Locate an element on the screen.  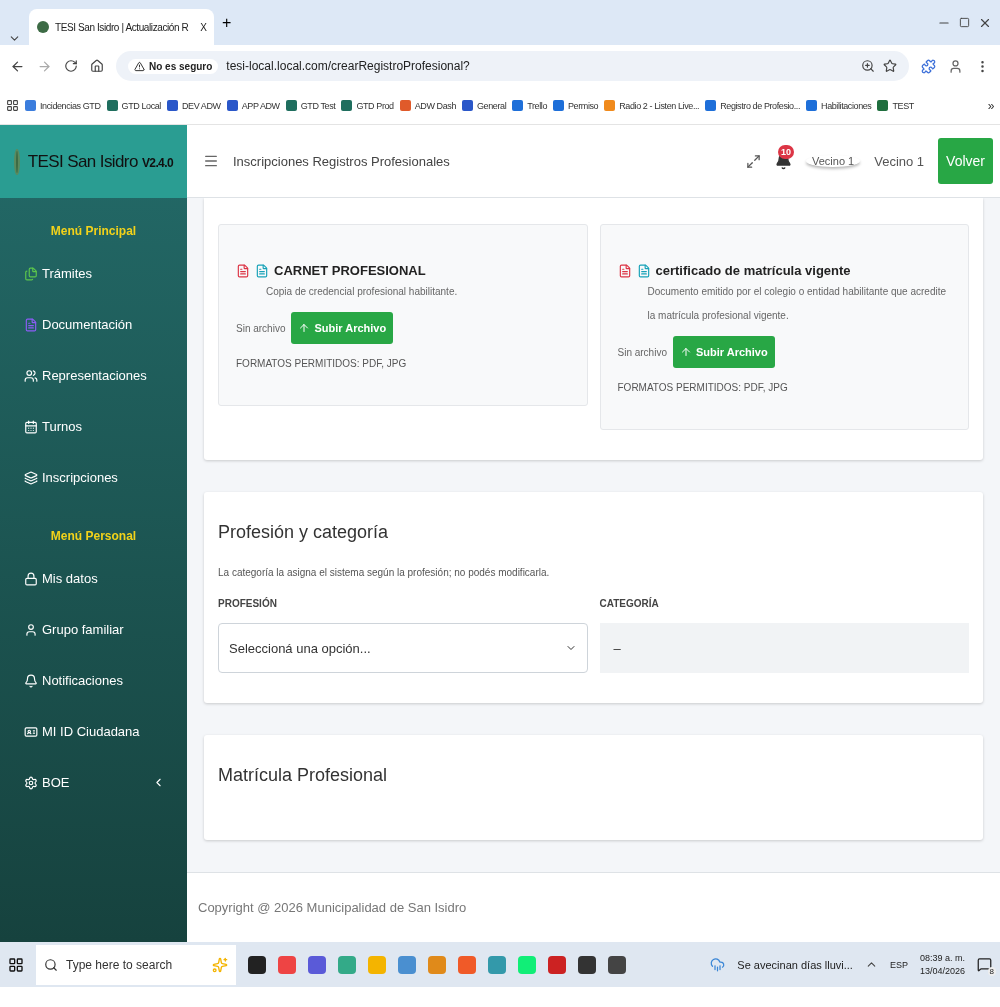
section-title: Matrícula Profesional is located at coordinates (303, 775).